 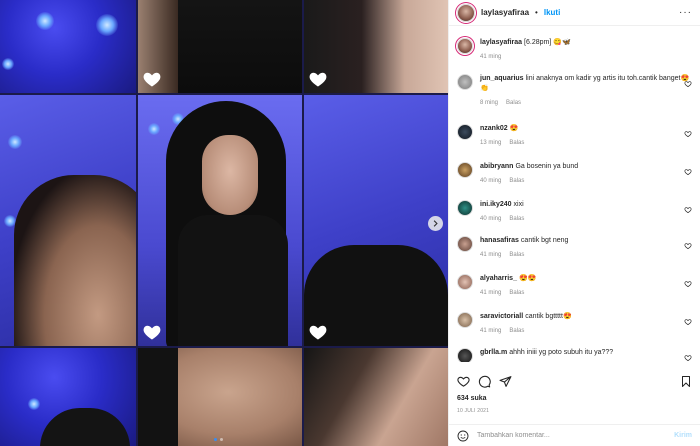 What do you see at coordinates (574, 247) in the screenshot?
I see `comment-row: hanasafiras cantik bgt neng 41 ming Balas` at bounding box center [574, 247].